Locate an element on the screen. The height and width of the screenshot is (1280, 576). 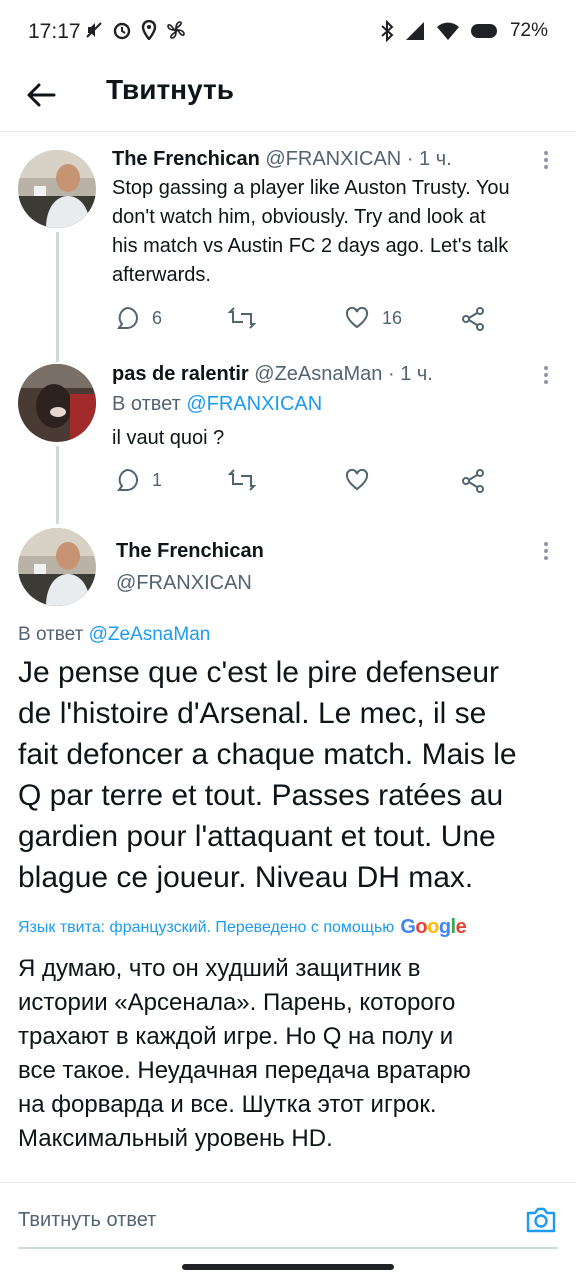
bluetooth-icon is located at coordinates (387, 31).